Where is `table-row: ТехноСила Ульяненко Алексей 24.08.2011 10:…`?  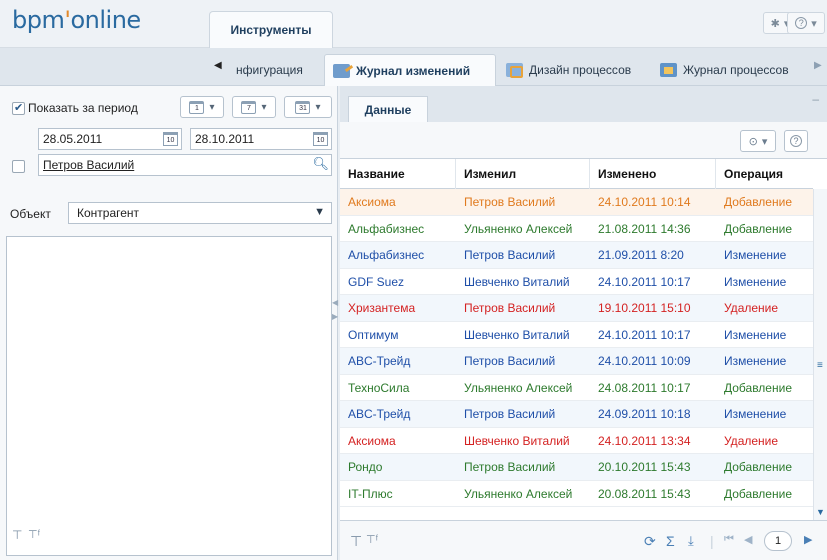
table-row: ТехноСила Ульяненко Алексей 24.08.2011 10:… is located at coordinates (576, 387).